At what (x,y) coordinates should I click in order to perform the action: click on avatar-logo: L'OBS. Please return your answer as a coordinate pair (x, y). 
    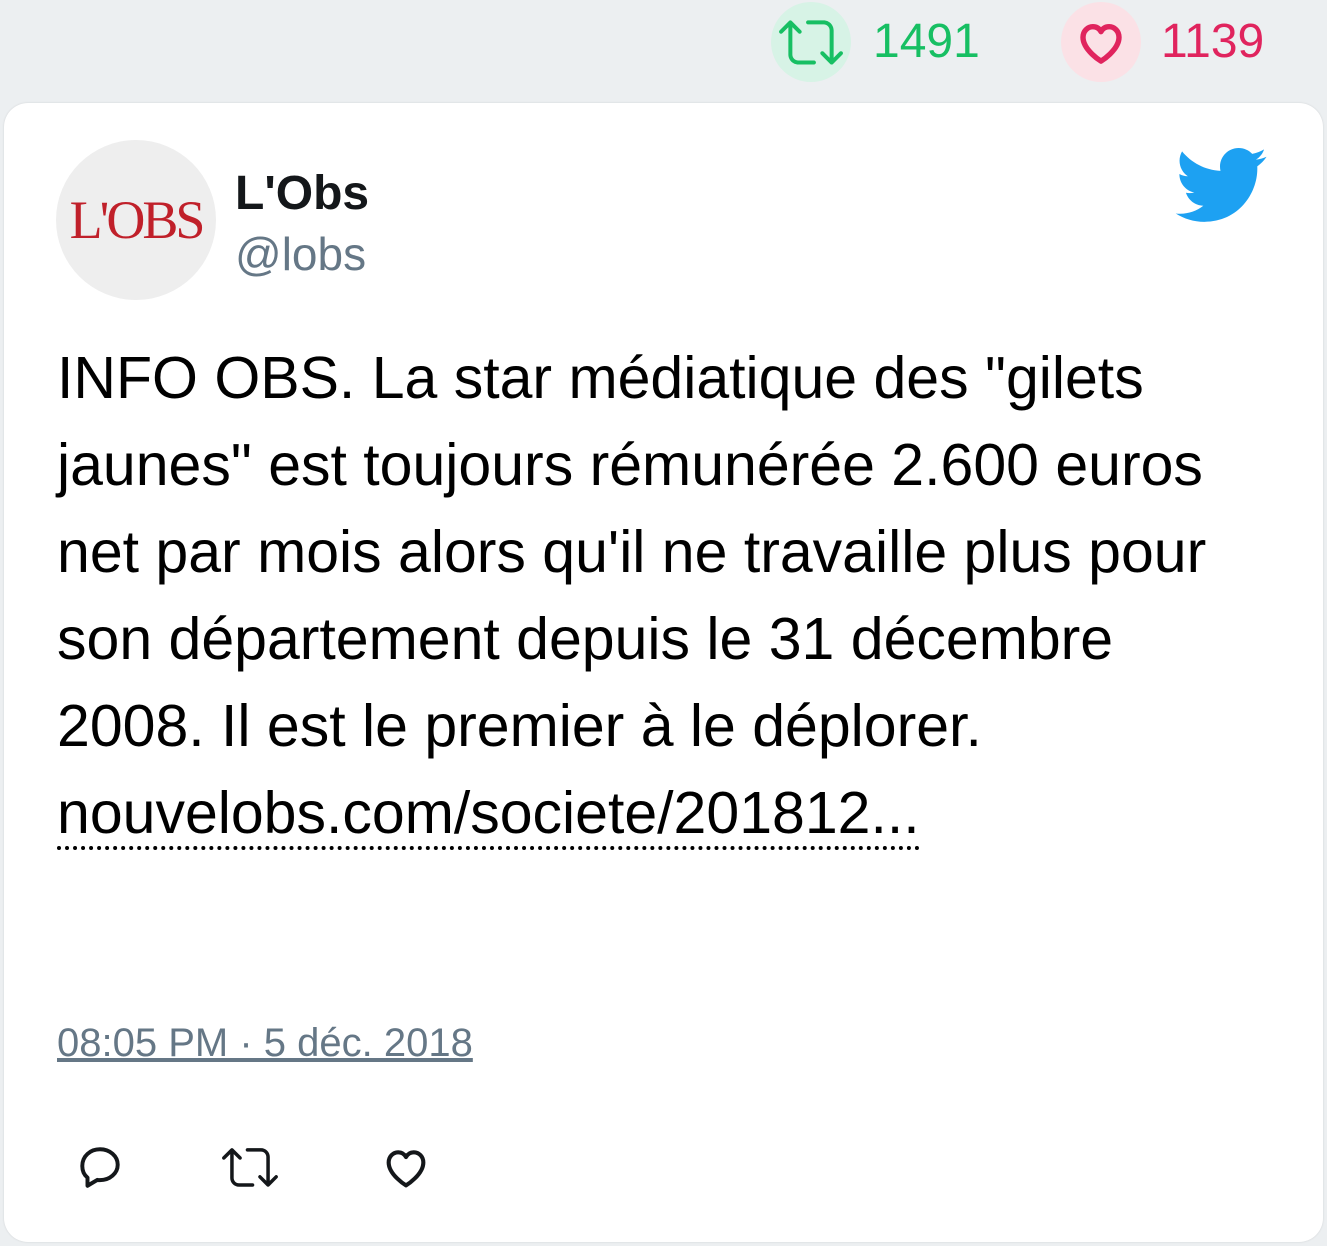
    Looking at the image, I should click on (137, 220).